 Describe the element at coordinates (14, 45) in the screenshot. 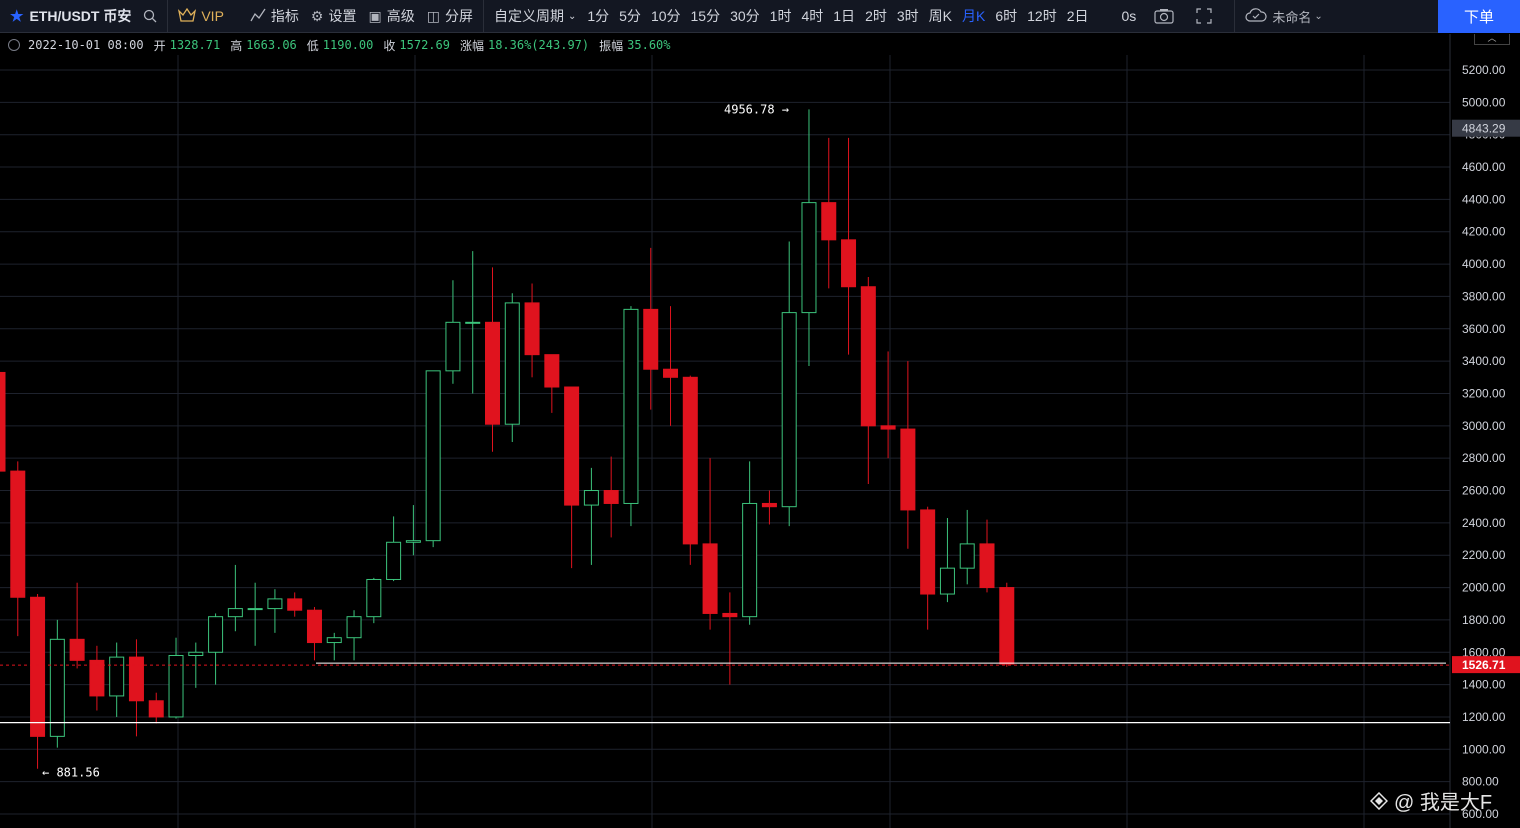

I see `toggle-legend-icon` at that location.